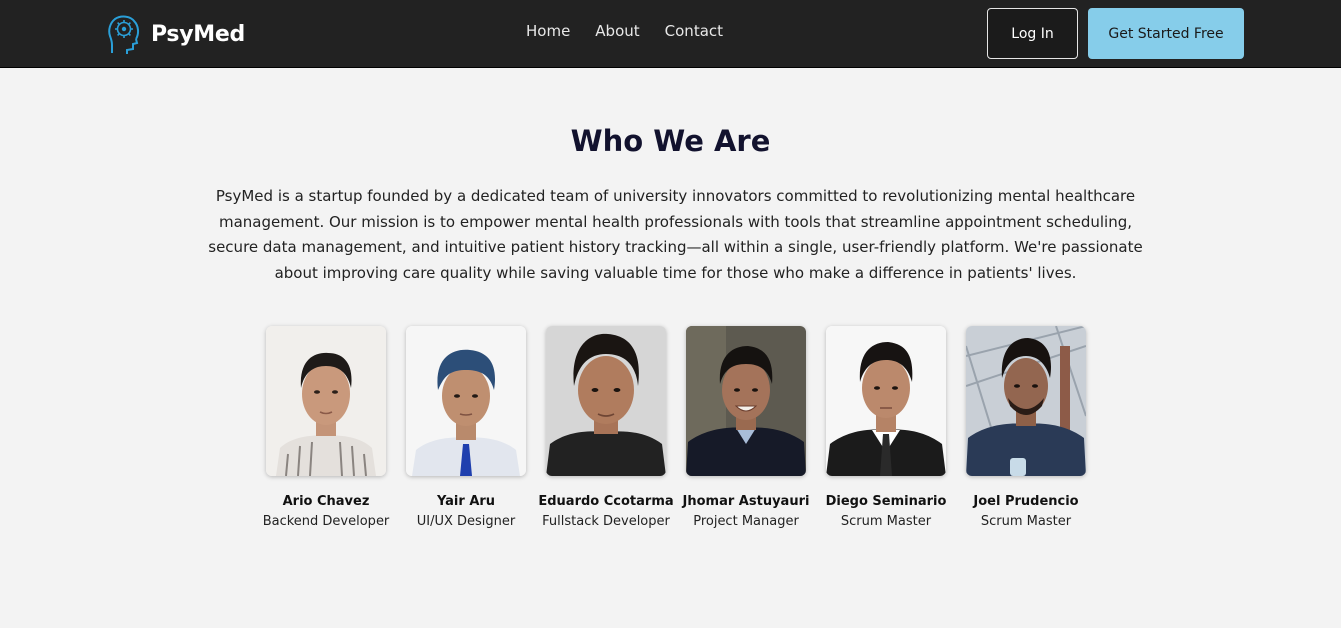 The height and width of the screenshot is (628, 1341). What do you see at coordinates (466, 521) in the screenshot?
I see `member-role: UI/UX Designer` at bounding box center [466, 521].